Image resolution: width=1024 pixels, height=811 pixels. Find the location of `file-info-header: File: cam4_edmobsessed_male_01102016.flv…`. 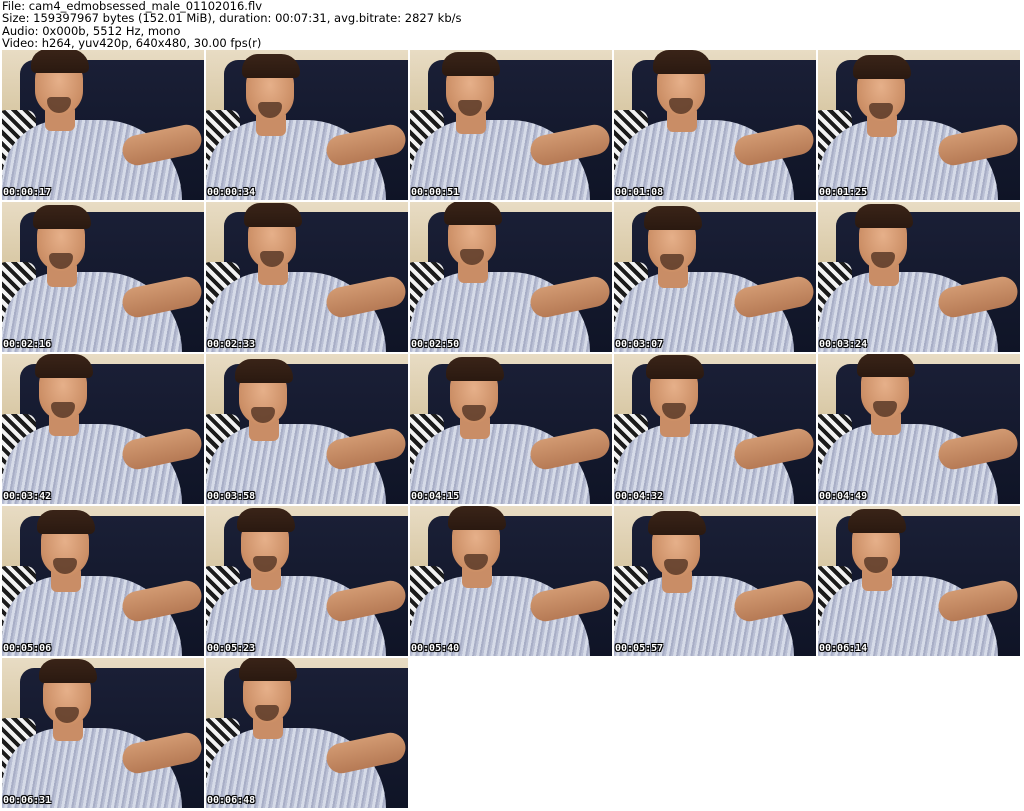

file-info-header: File: cam4_edmobsessed_male_01102016.flv… is located at coordinates (511, 25).